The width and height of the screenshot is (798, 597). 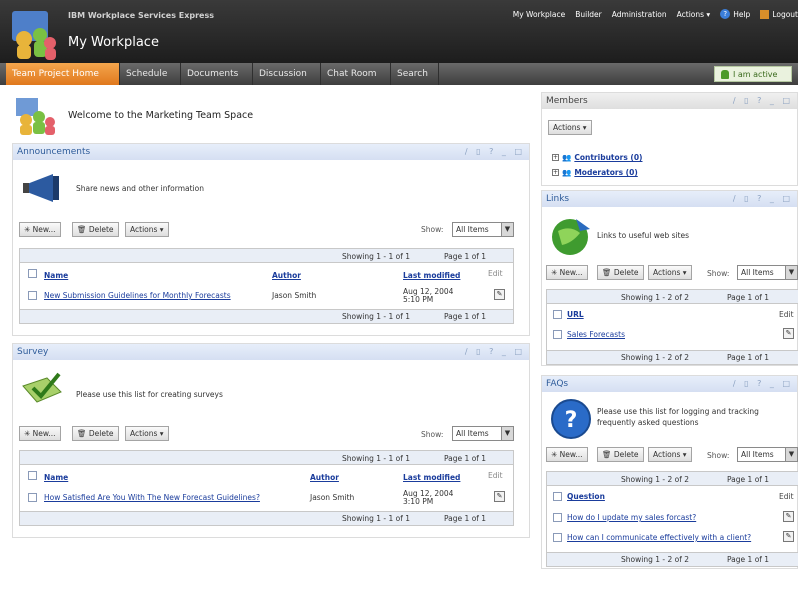 I want to click on nav-help: ? Help, so click(x=735, y=14).